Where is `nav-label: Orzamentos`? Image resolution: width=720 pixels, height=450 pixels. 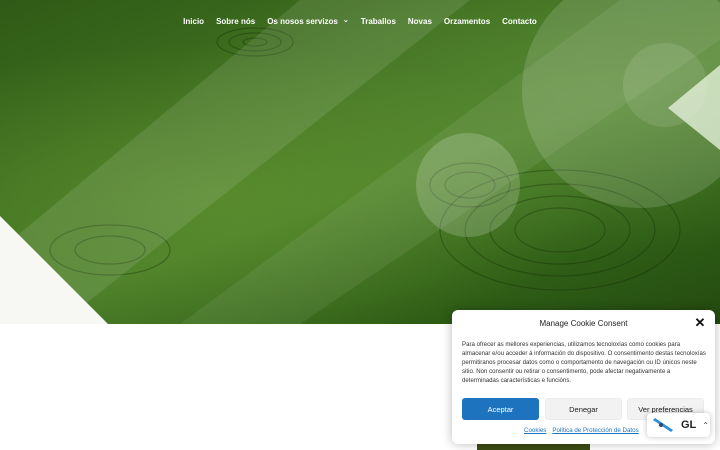
nav-label: Orzamentos is located at coordinates (467, 21).